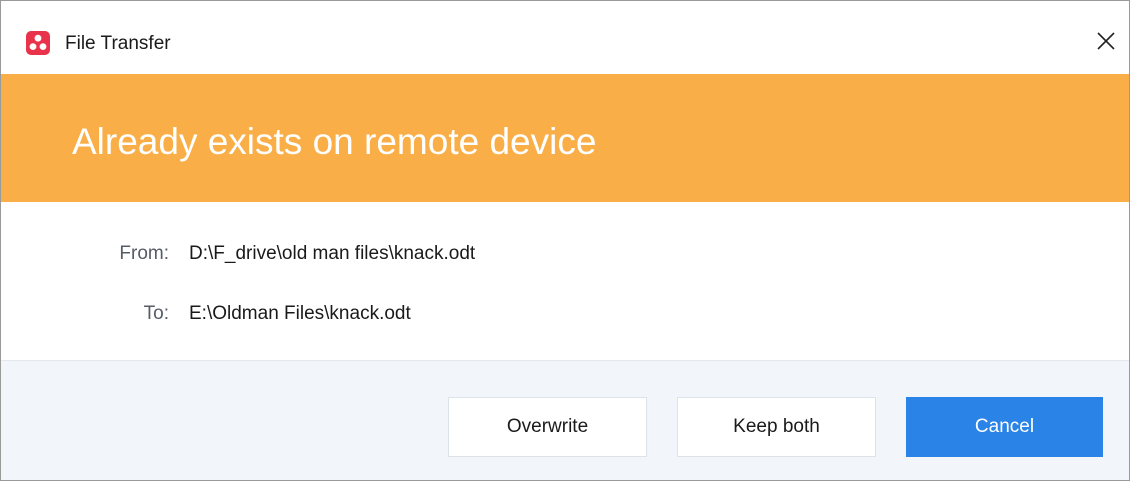 The height and width of the screenshot is (481, 1130). I want to click on window-title: File Transfer, so click(118, 43).